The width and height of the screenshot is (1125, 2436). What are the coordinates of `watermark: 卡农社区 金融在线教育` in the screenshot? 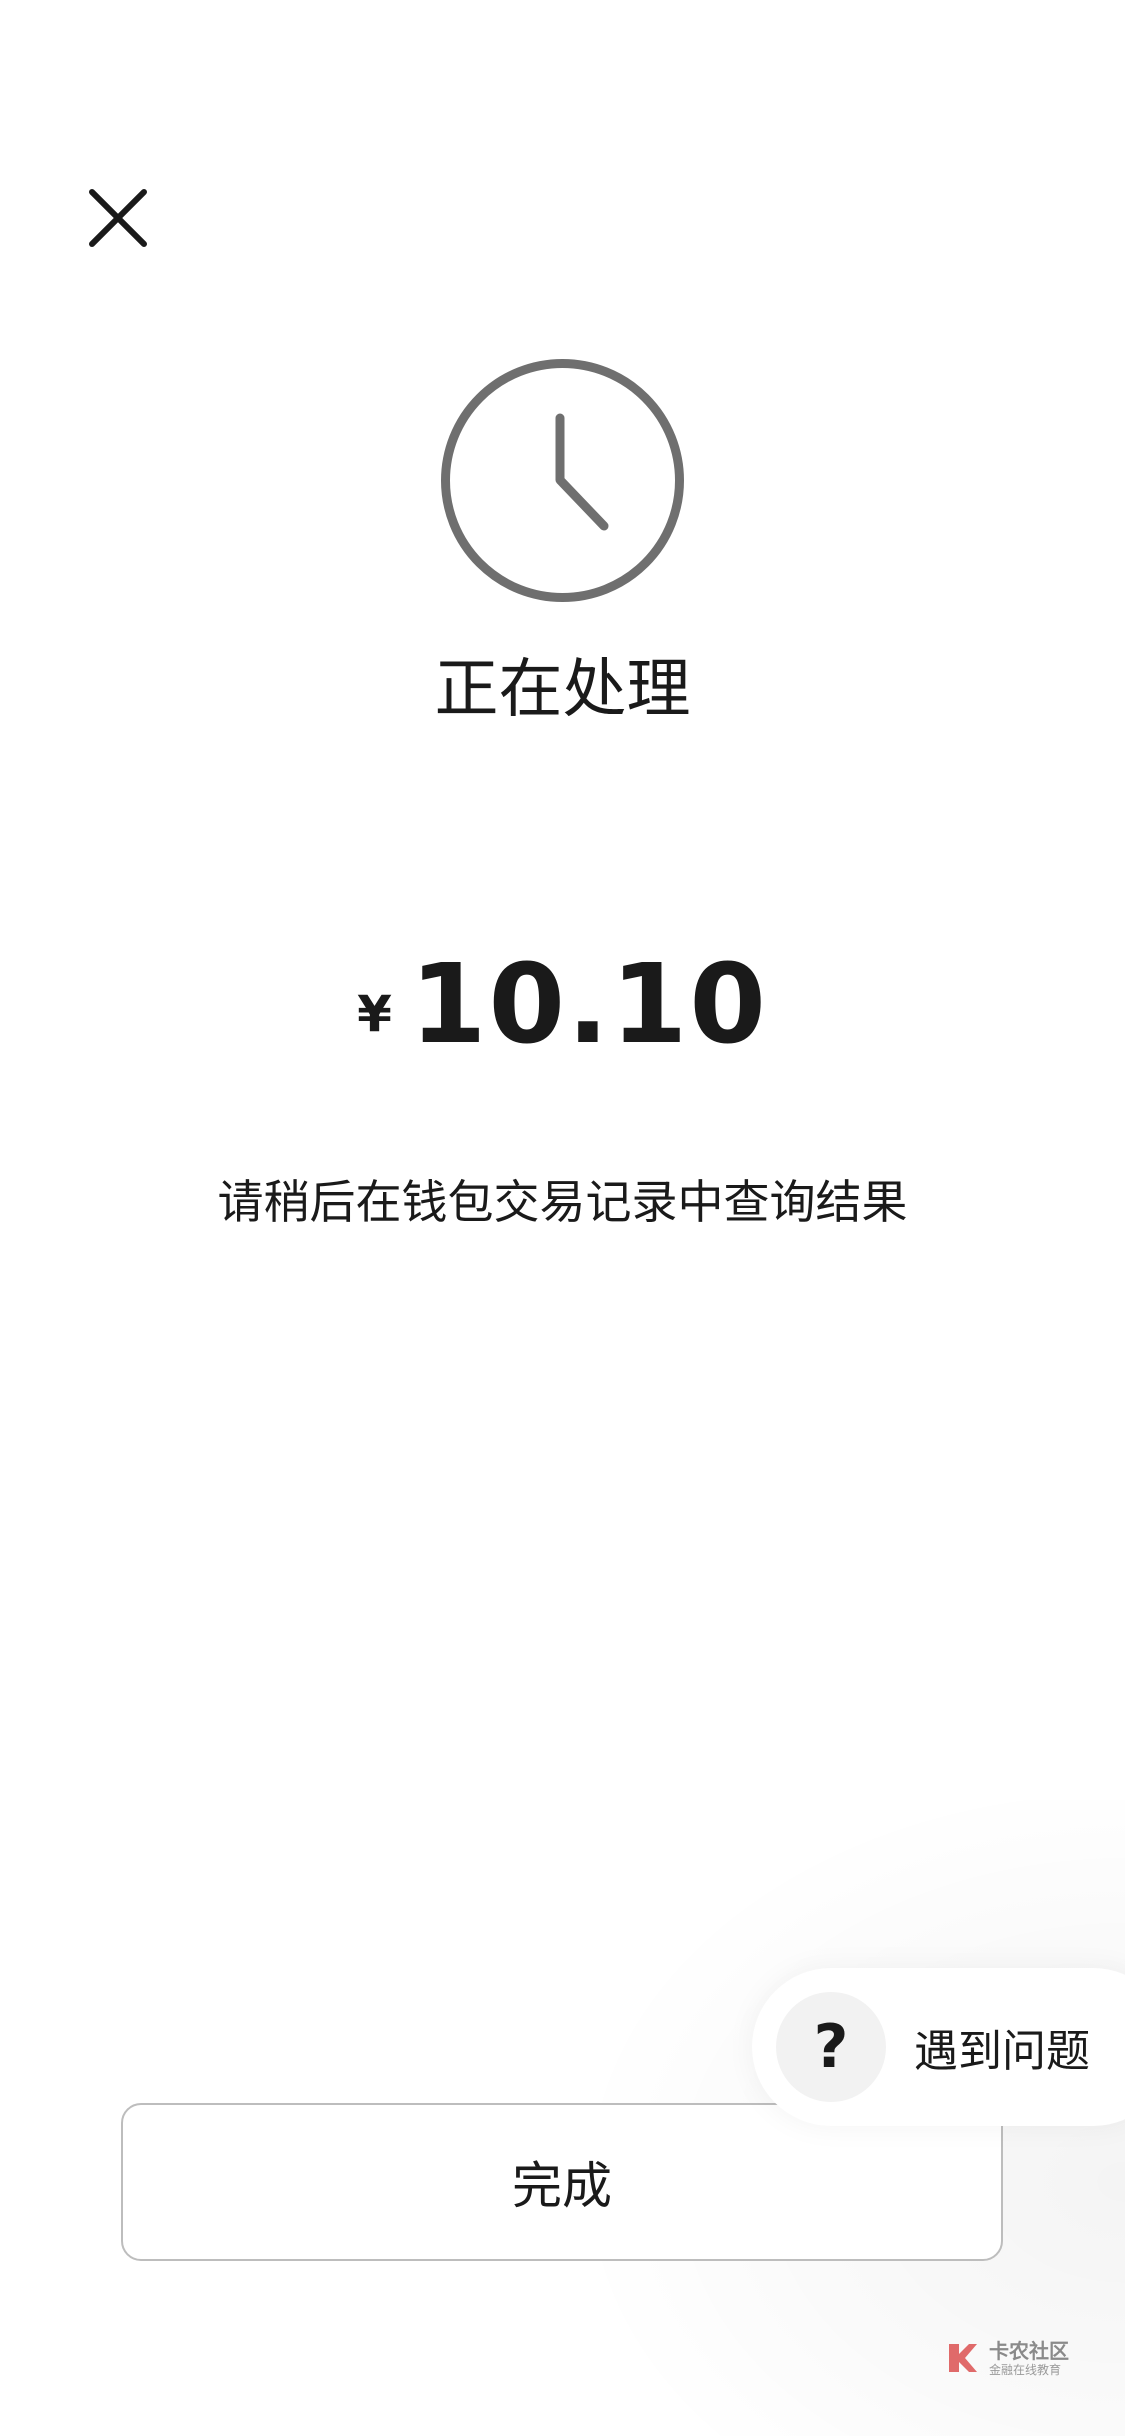 It's located at (1007, 2358).